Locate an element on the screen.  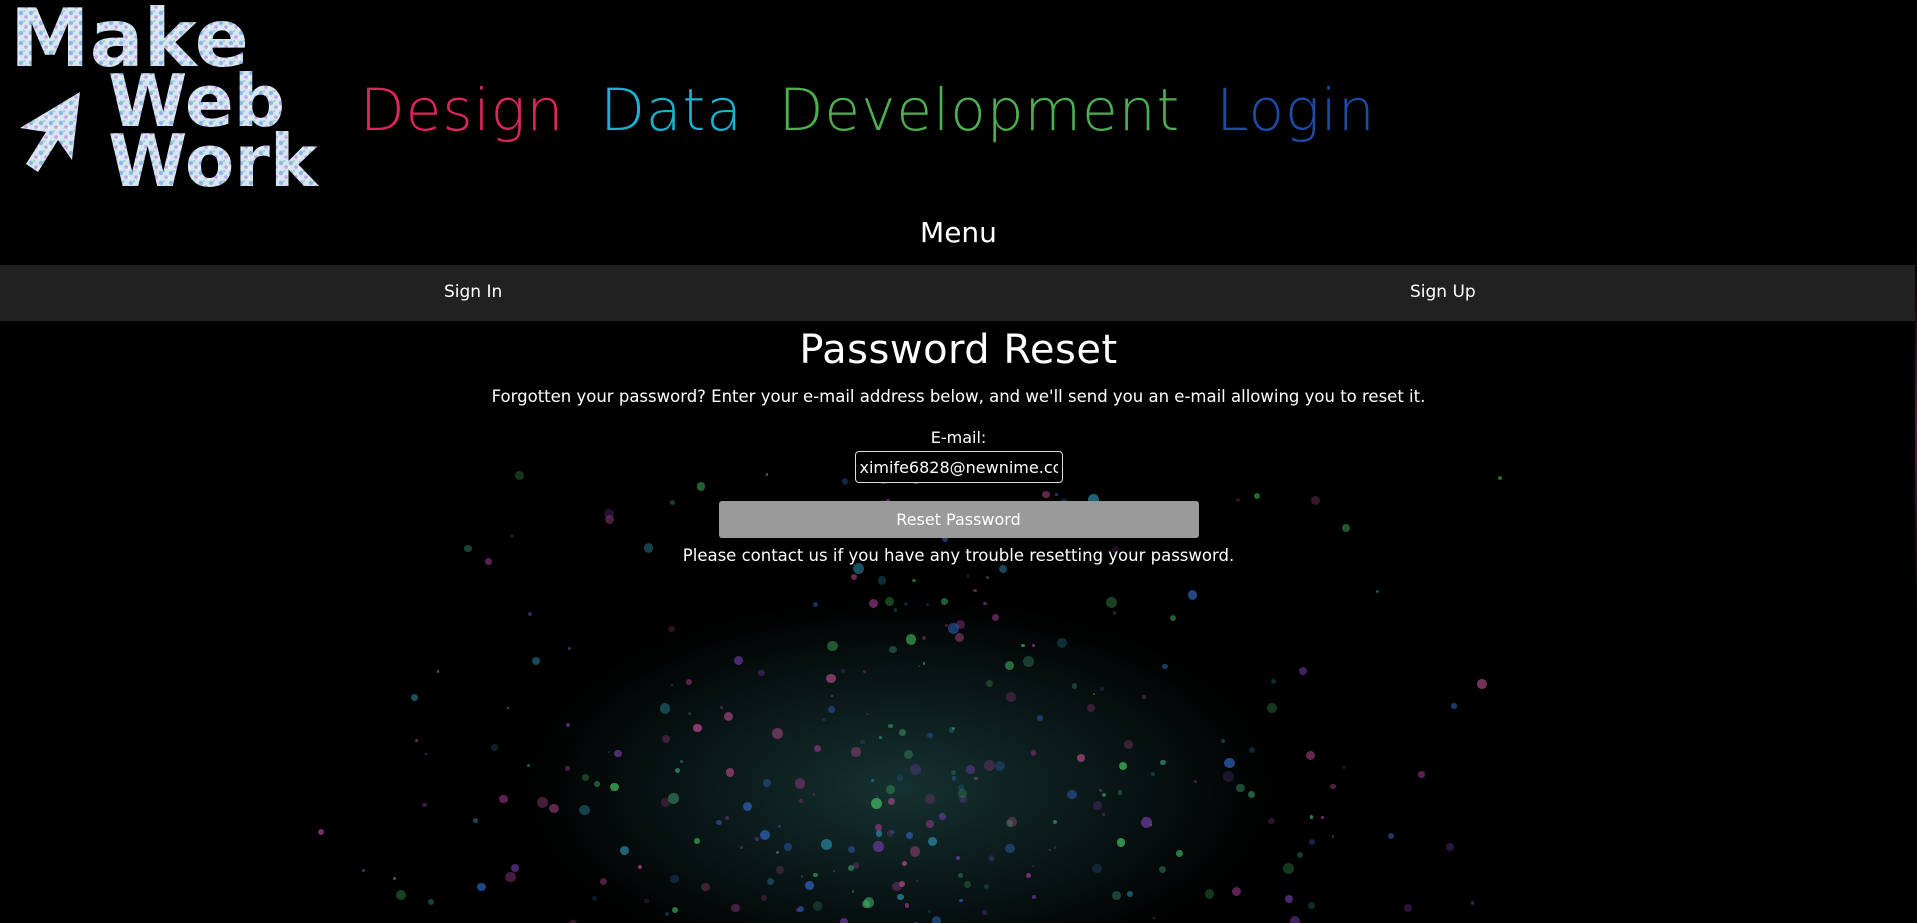
email-field is located at coordinates (958, 467).